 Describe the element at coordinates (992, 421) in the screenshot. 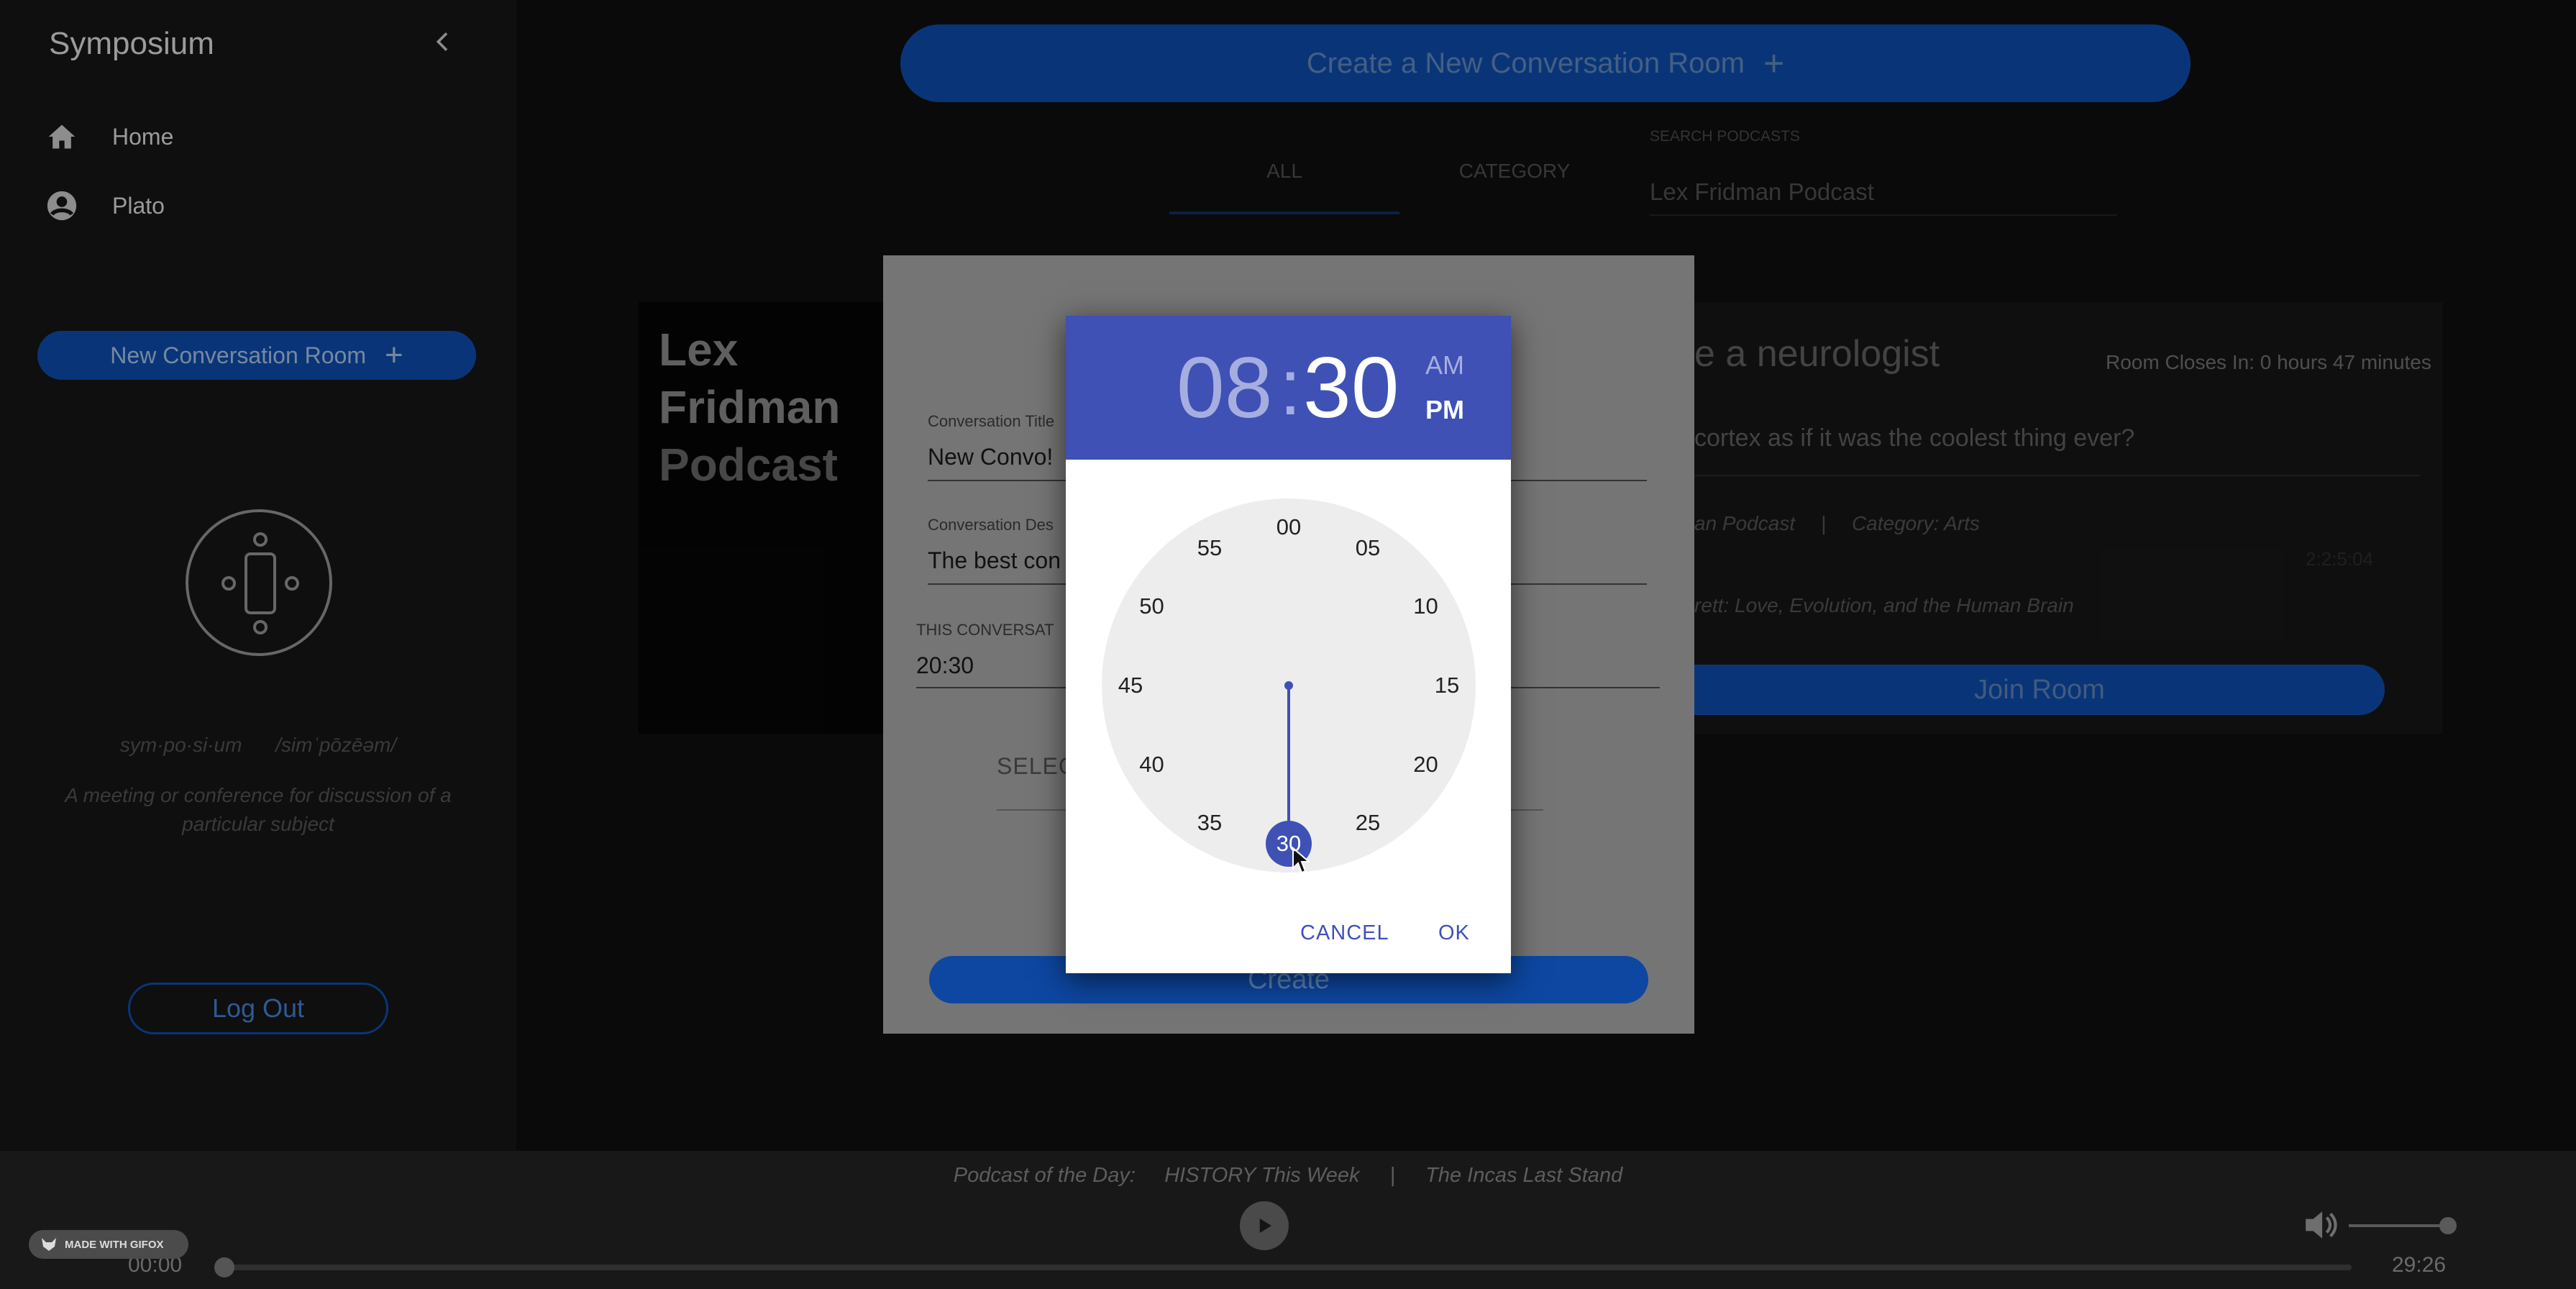

I see `conversation-title-label: Conversation Title` at that location.